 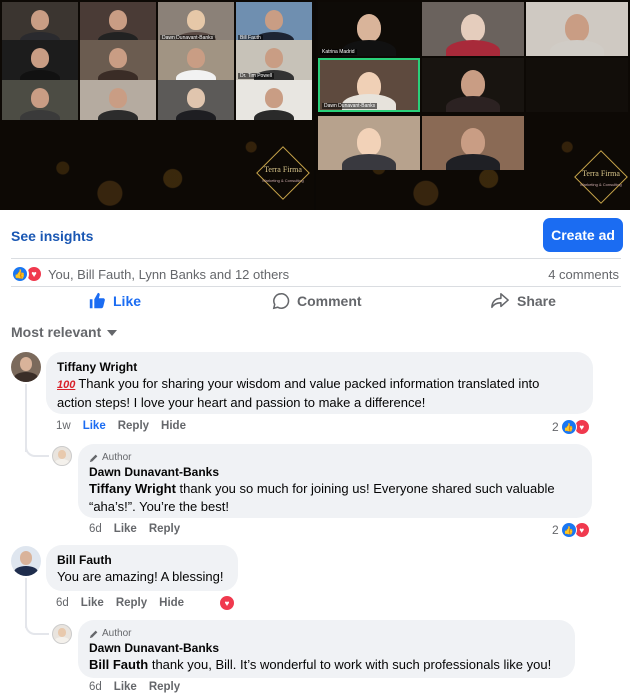 I want to click on comment-text: You are amazing! A blessing!, so click(x=140, y=576).